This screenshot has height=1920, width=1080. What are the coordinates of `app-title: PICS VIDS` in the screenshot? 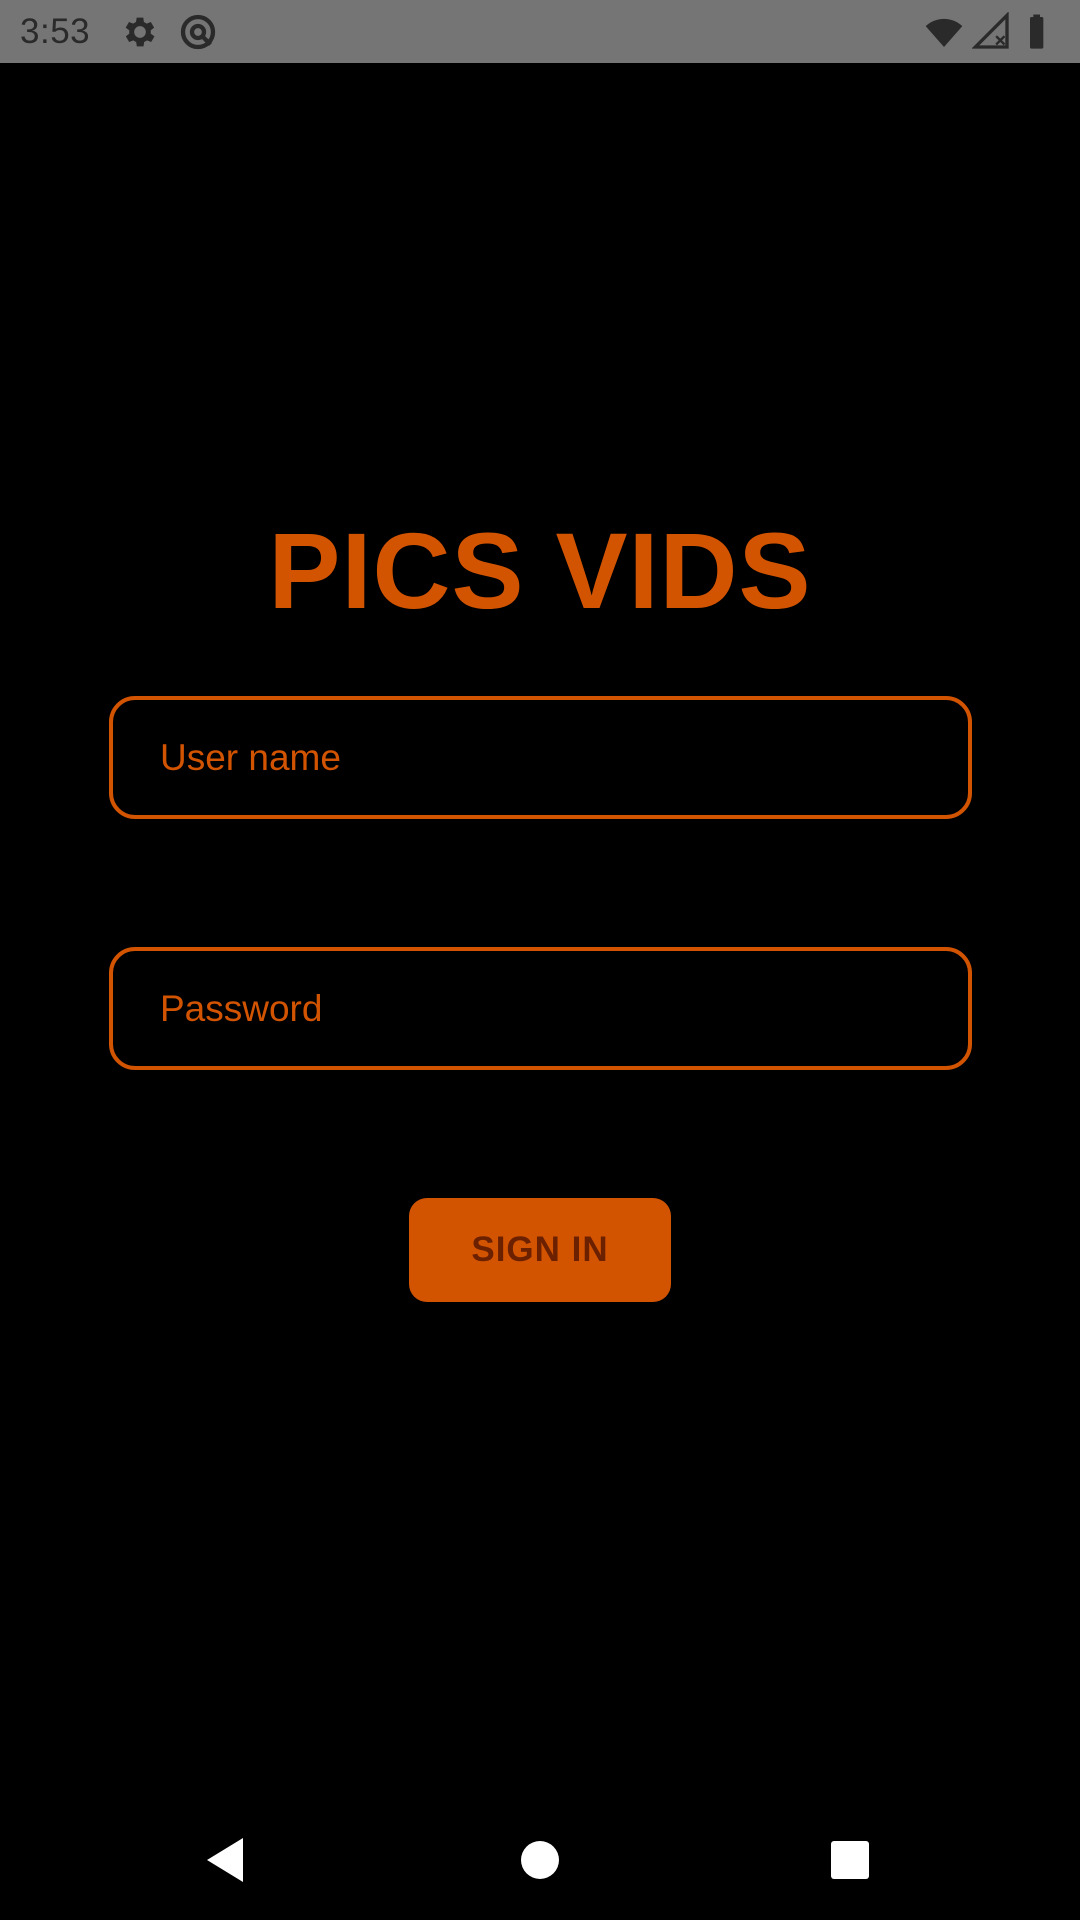 It's located at (540, 570).